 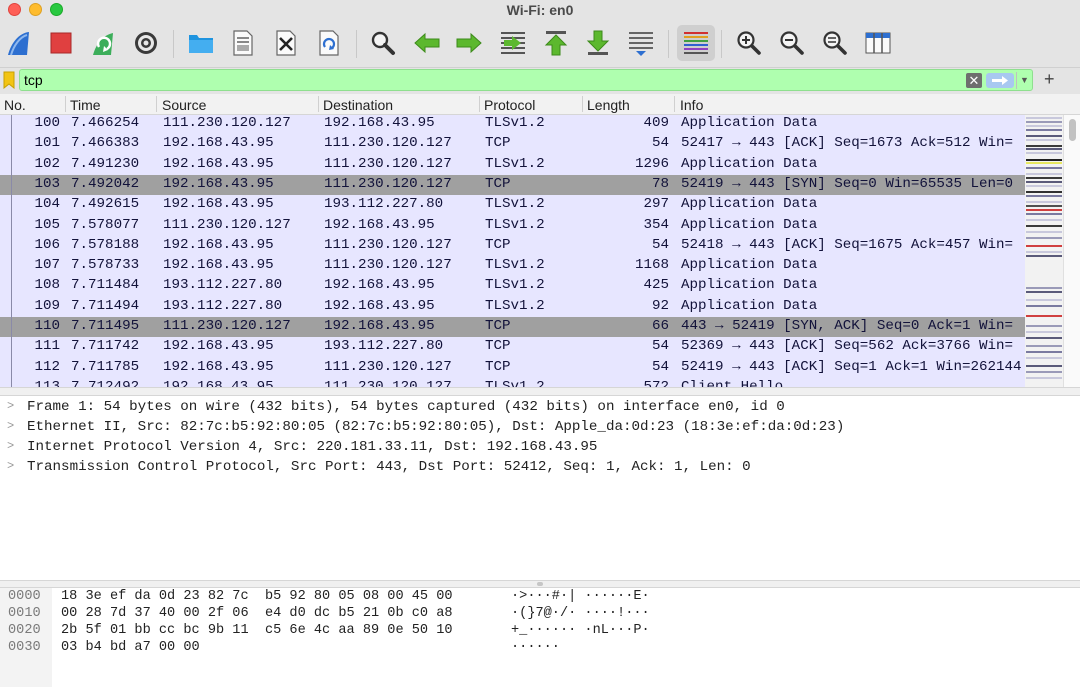 What do you see at coordinates (656, 204) in the screenshot?
I see `packet-cell-len: 297` at bounding box center [656, 204].